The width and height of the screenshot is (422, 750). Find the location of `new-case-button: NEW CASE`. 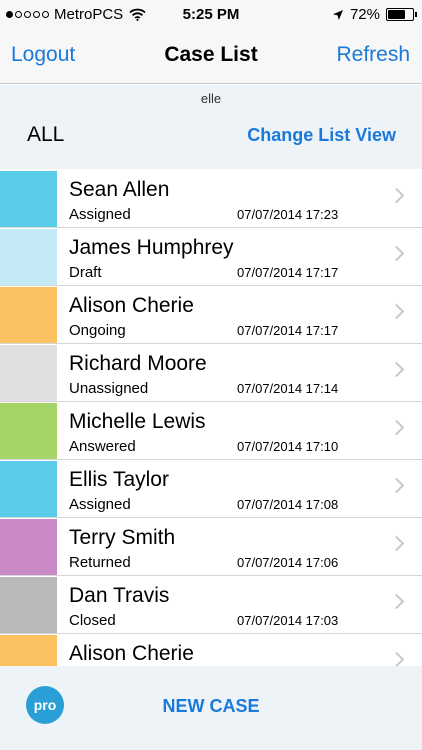

new-case-button: NEW CASE is located at coordinates (211, 706).